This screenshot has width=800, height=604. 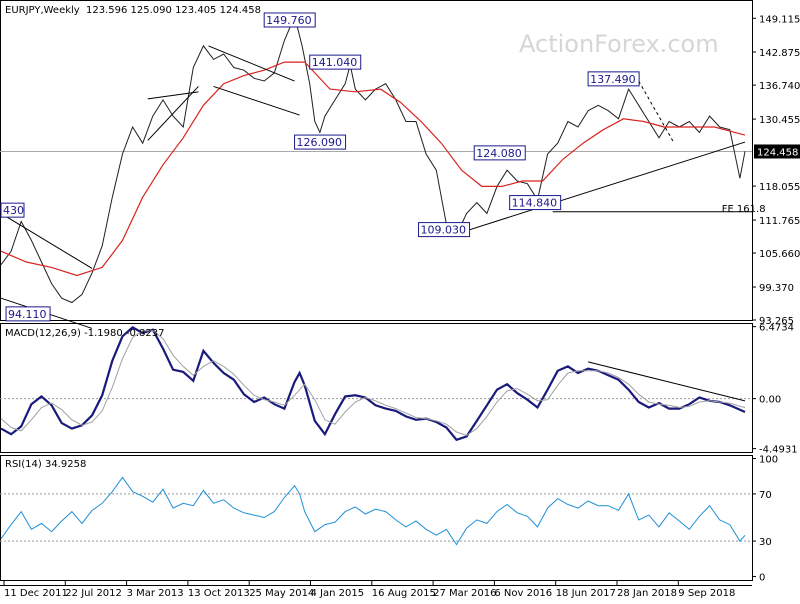 I want to click on macd-tick-label: 0.00, so click(x=770, y=400).